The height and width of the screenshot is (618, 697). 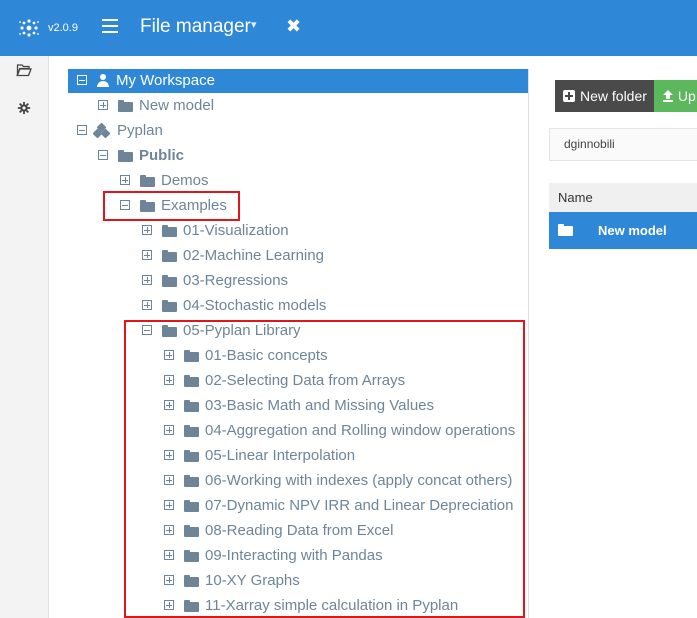 What do you see at coordinates (632, 230) in the screenshot?
I see `row-name: New model` at bounding box center [632, 230].